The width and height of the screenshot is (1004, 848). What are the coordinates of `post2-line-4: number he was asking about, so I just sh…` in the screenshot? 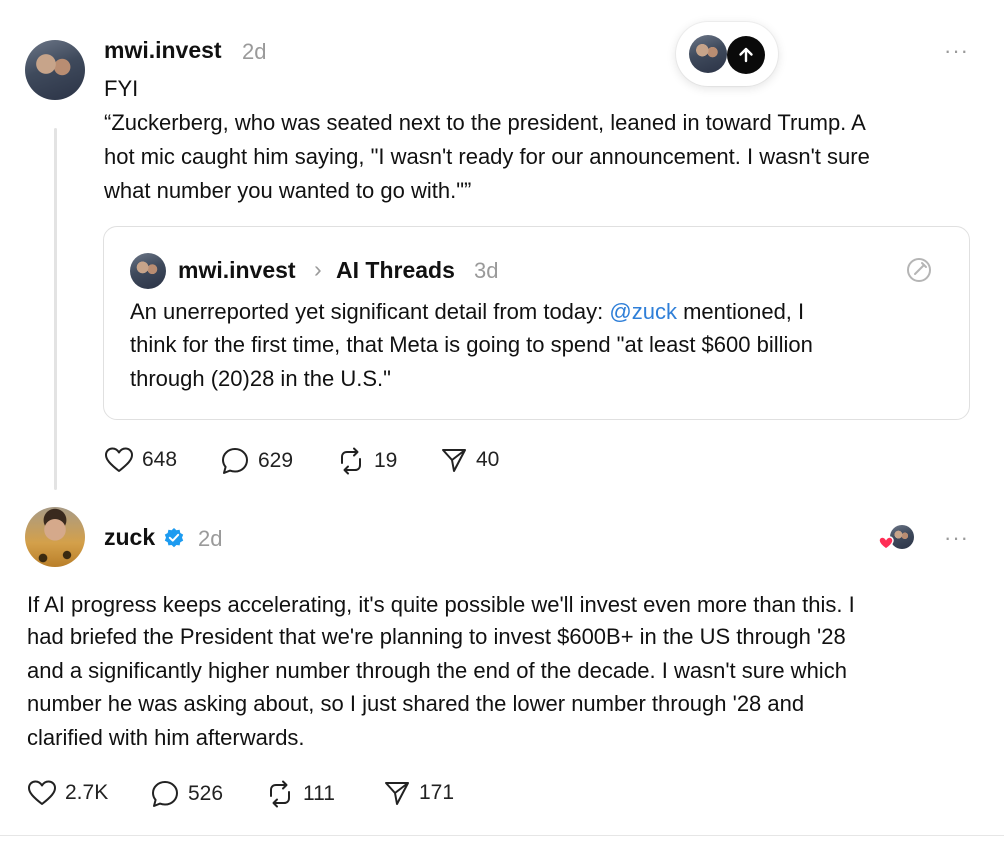 It's located at (416, 703).